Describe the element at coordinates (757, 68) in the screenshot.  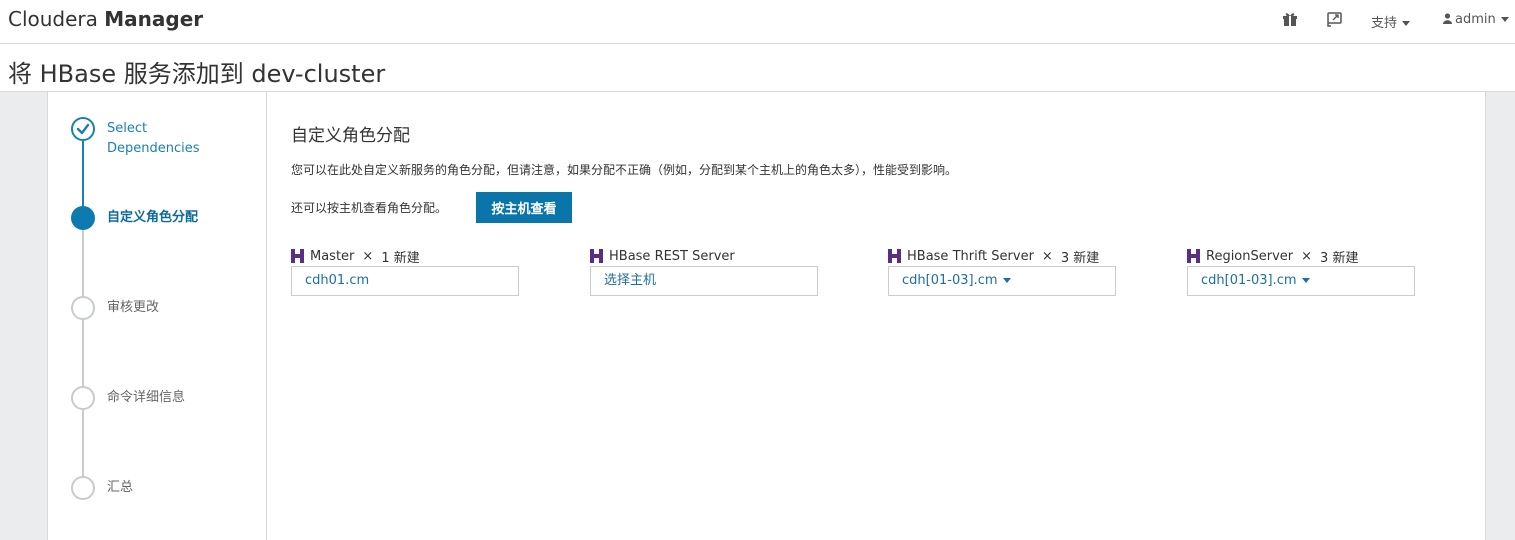
I see `page-header: 将 HBase 服务添加到 dev-cluster` at that location.